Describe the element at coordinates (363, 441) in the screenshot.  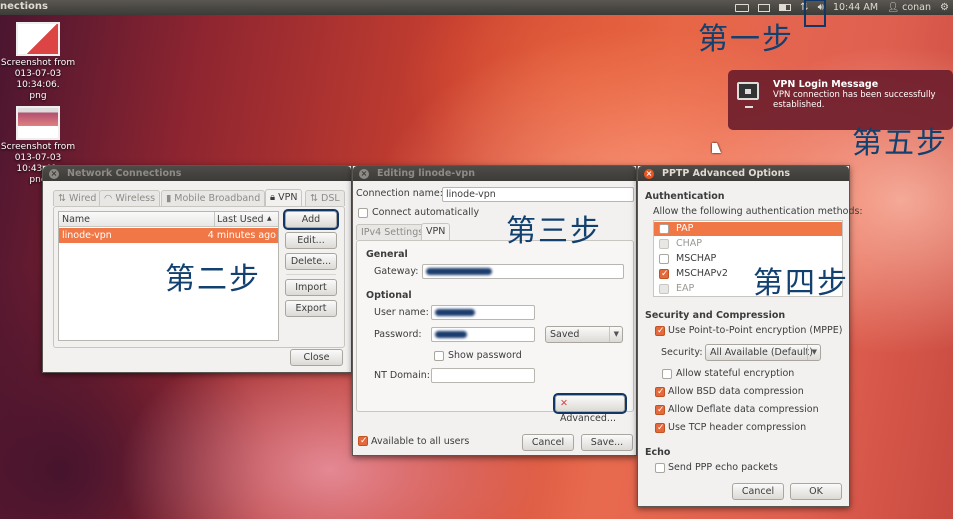
I see `available-to-all-users-checkbox` at that location.